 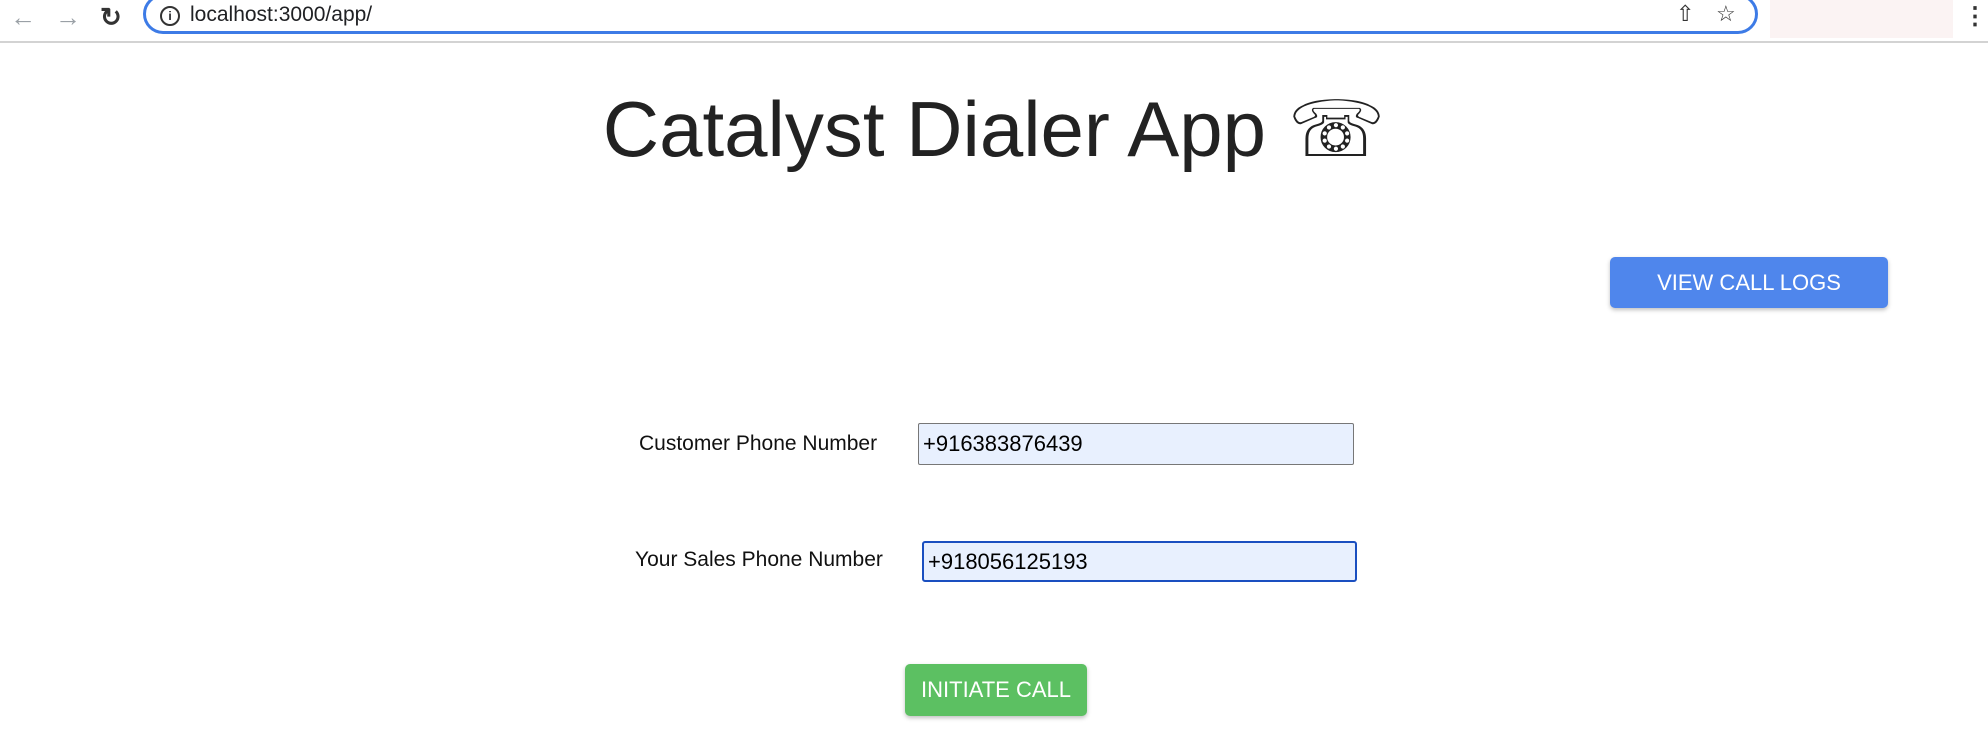 I want to click on sales-phone-input, so click(x=1139, y=561).